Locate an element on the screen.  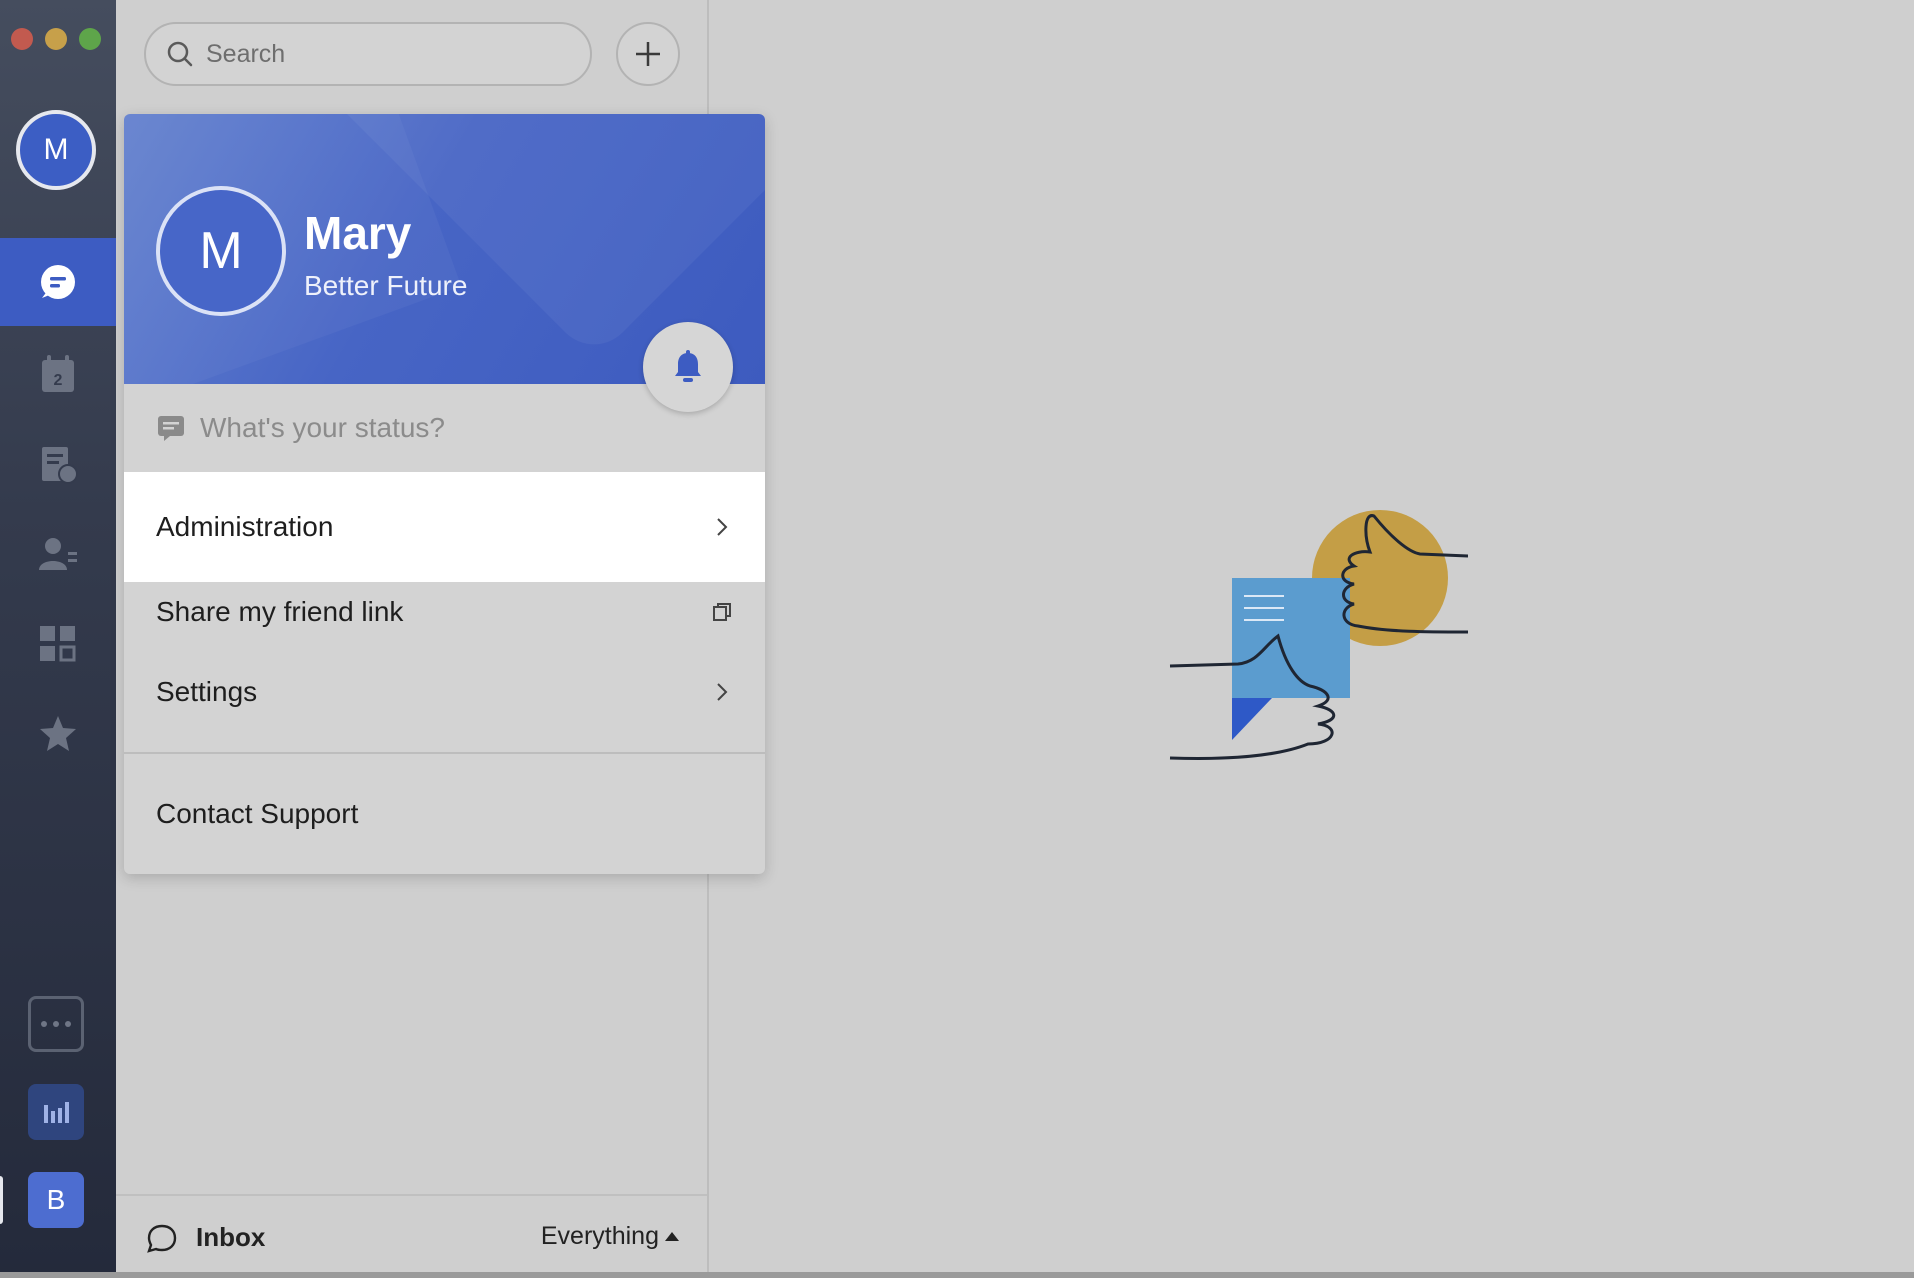
window-minimize-button is located at coordinates (56, 39).